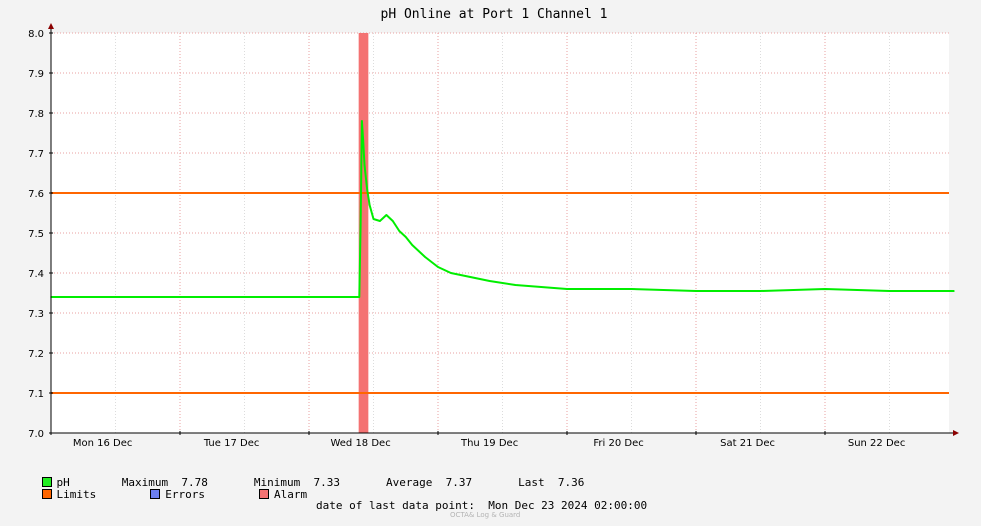 The width and height of the screenshot is (981, 526). What do you see at coordinates (36, 194) in the screenshot?
I see `y-tick-label: 7.6` at bounding box center [36, 194].